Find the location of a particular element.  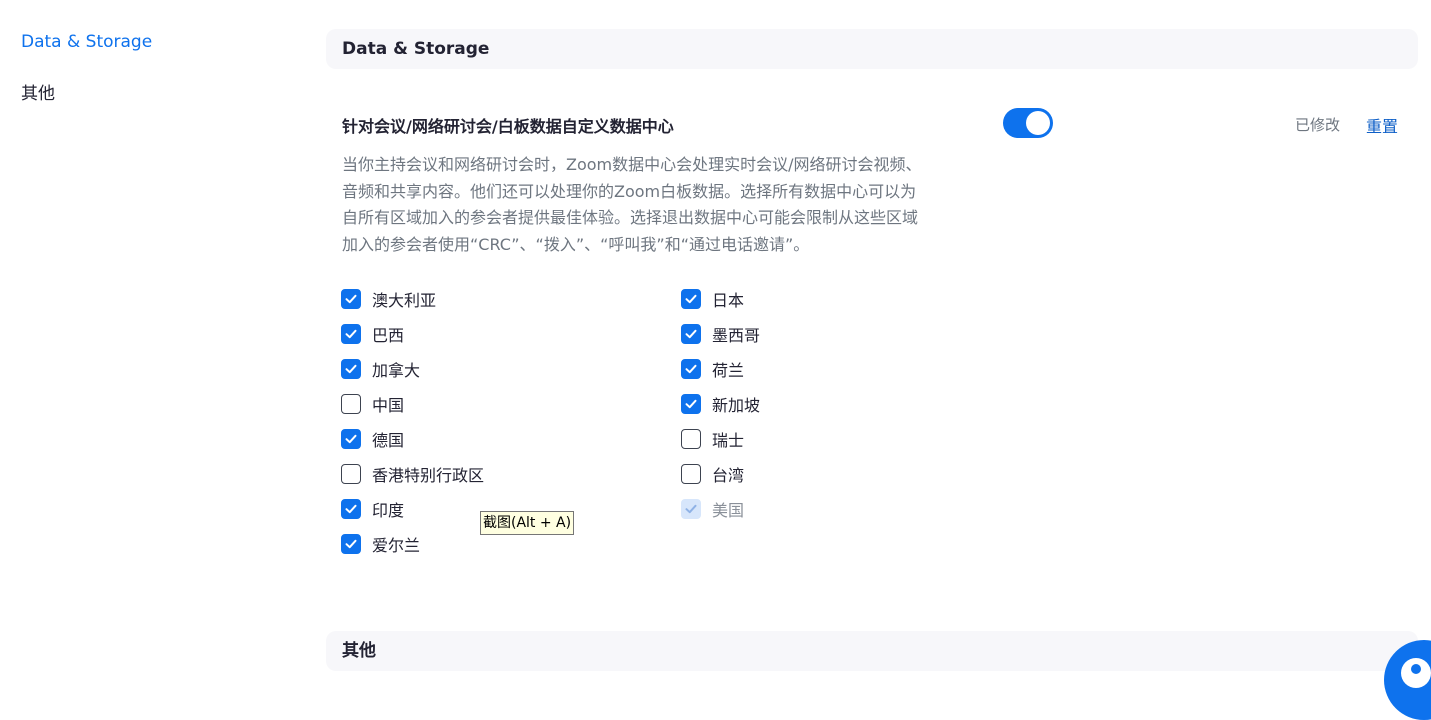

region-checkbox-ireland: 爱尔兰 is located at coordinates (380, 544).